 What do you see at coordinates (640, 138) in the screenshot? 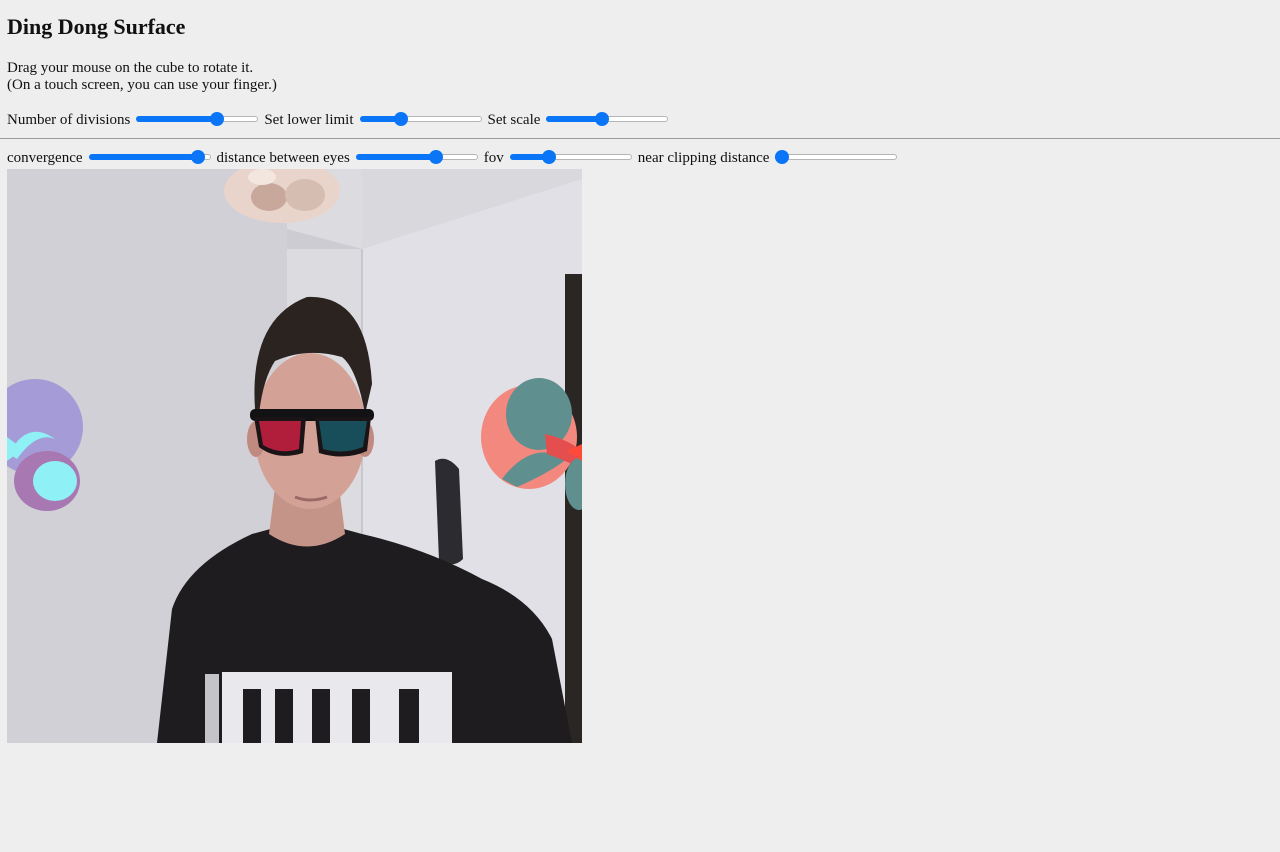
I see `horizontal-divider` at bounding box center [640, 138].